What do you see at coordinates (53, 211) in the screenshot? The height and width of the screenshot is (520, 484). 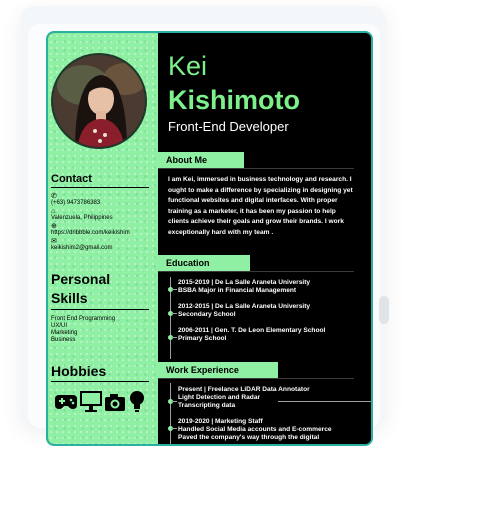 I see `home-icon: ⌂` at bounding box center [53, 211].